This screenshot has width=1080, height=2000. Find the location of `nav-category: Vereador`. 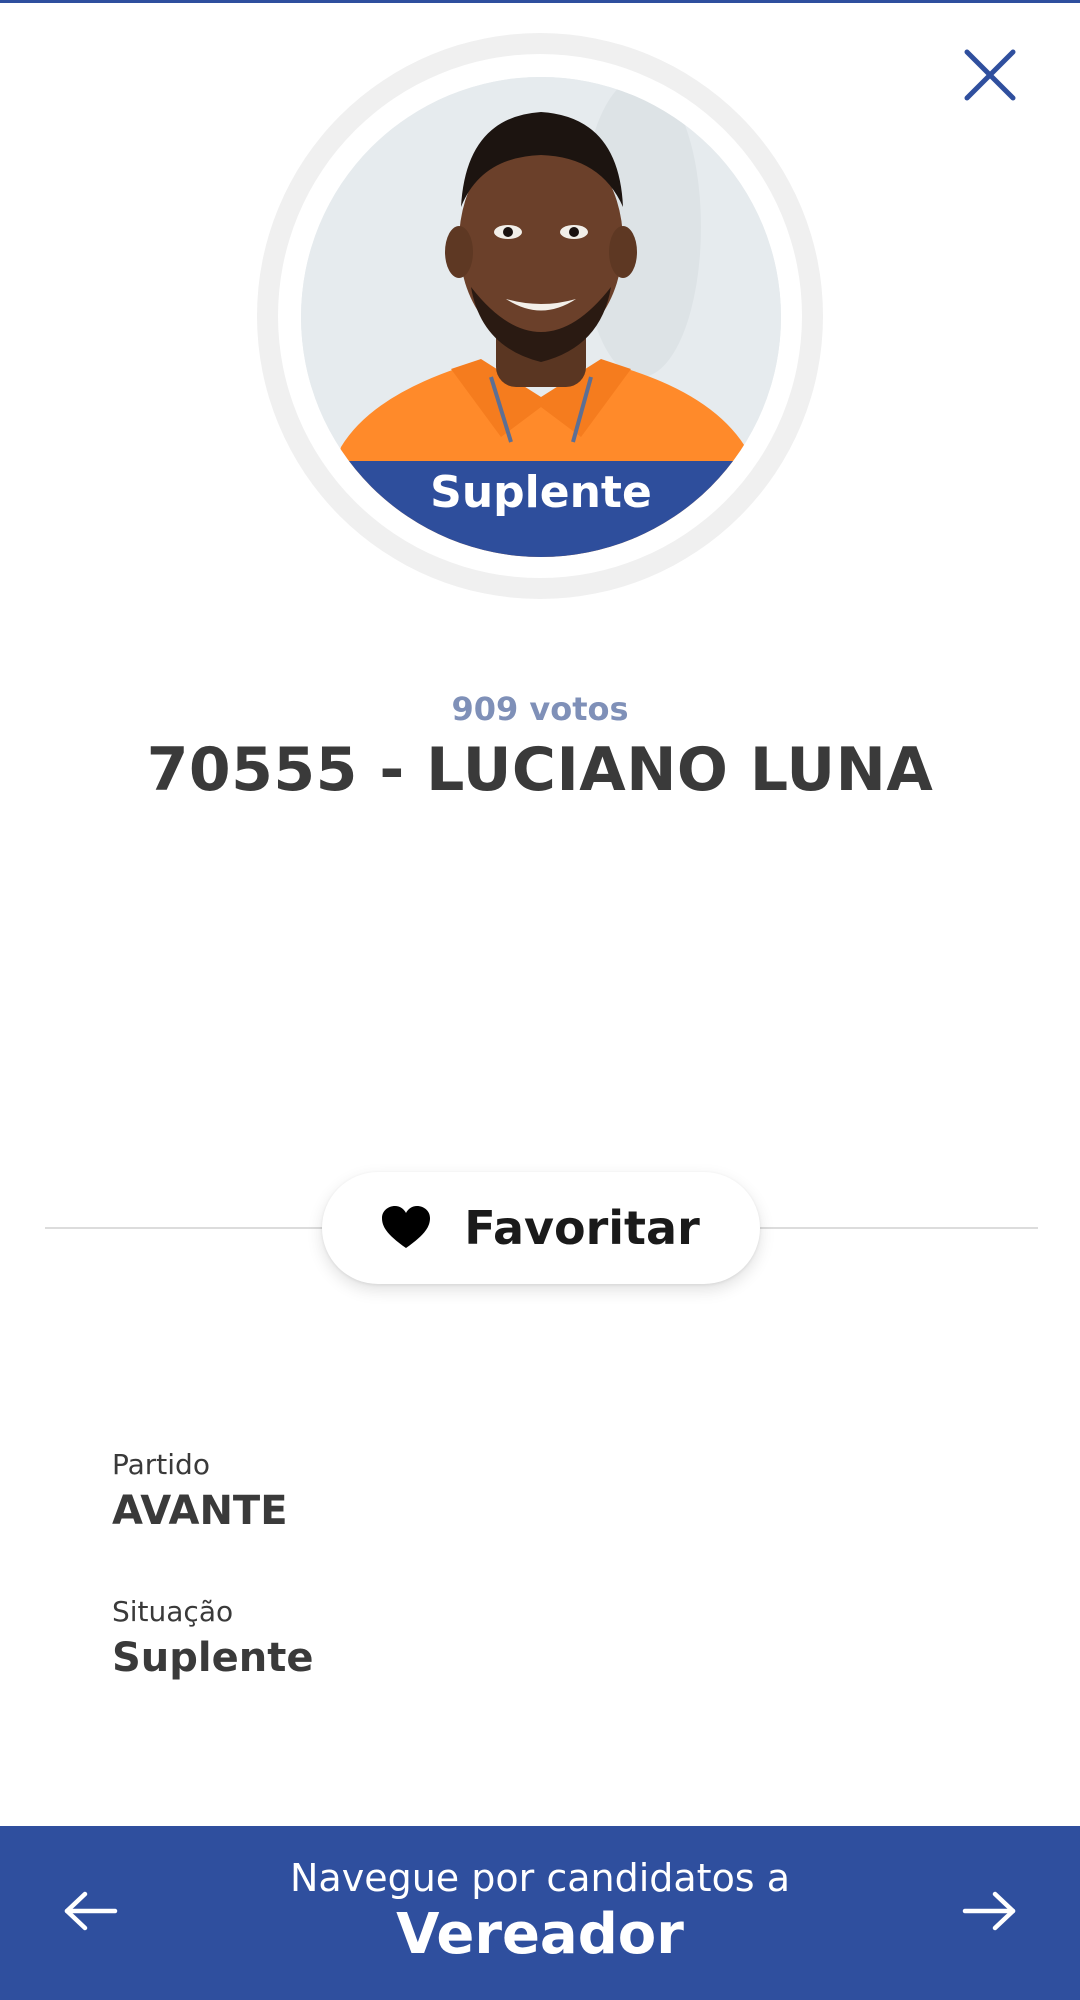

nav-category: Vereador is located at coordinates (540, 1934).